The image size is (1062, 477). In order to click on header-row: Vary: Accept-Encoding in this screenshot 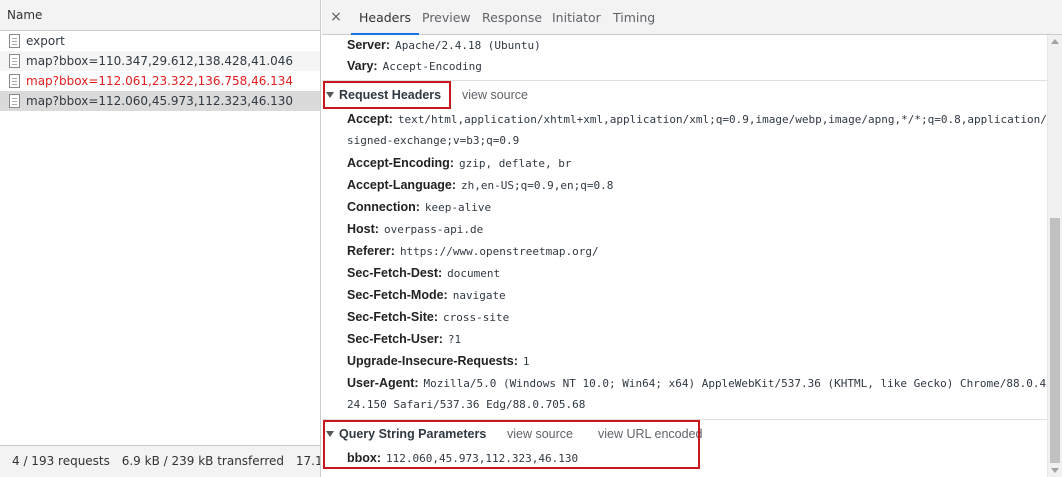, I will do `click(414, 66)`.